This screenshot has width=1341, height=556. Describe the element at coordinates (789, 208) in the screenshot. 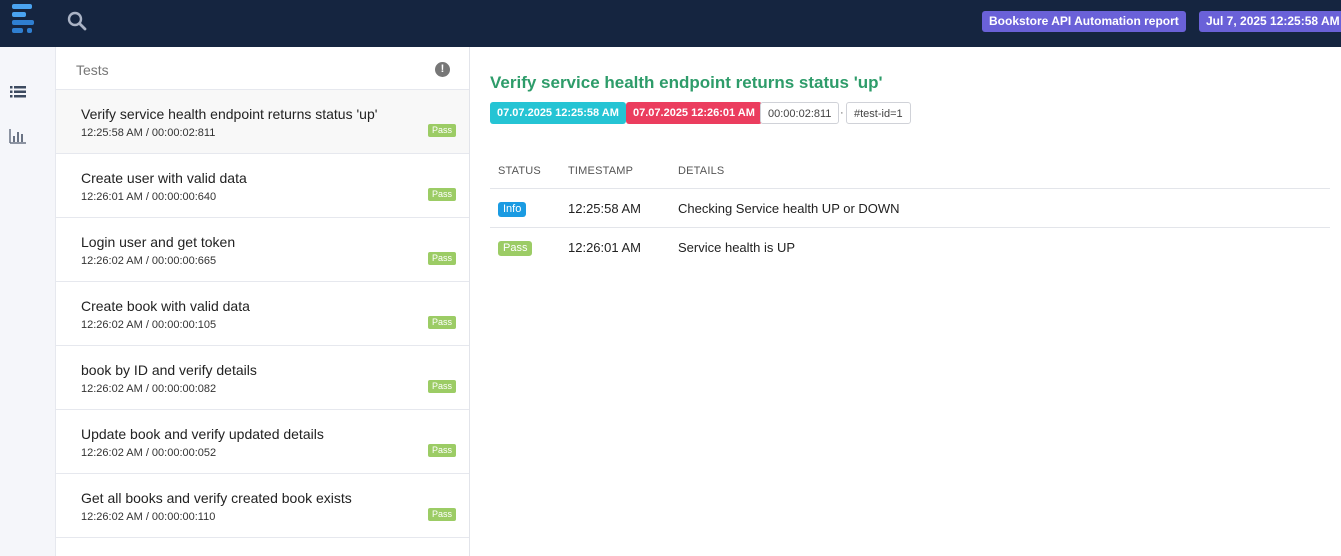

I see `log-details: Checking Service health UP or DOWN` at that location.